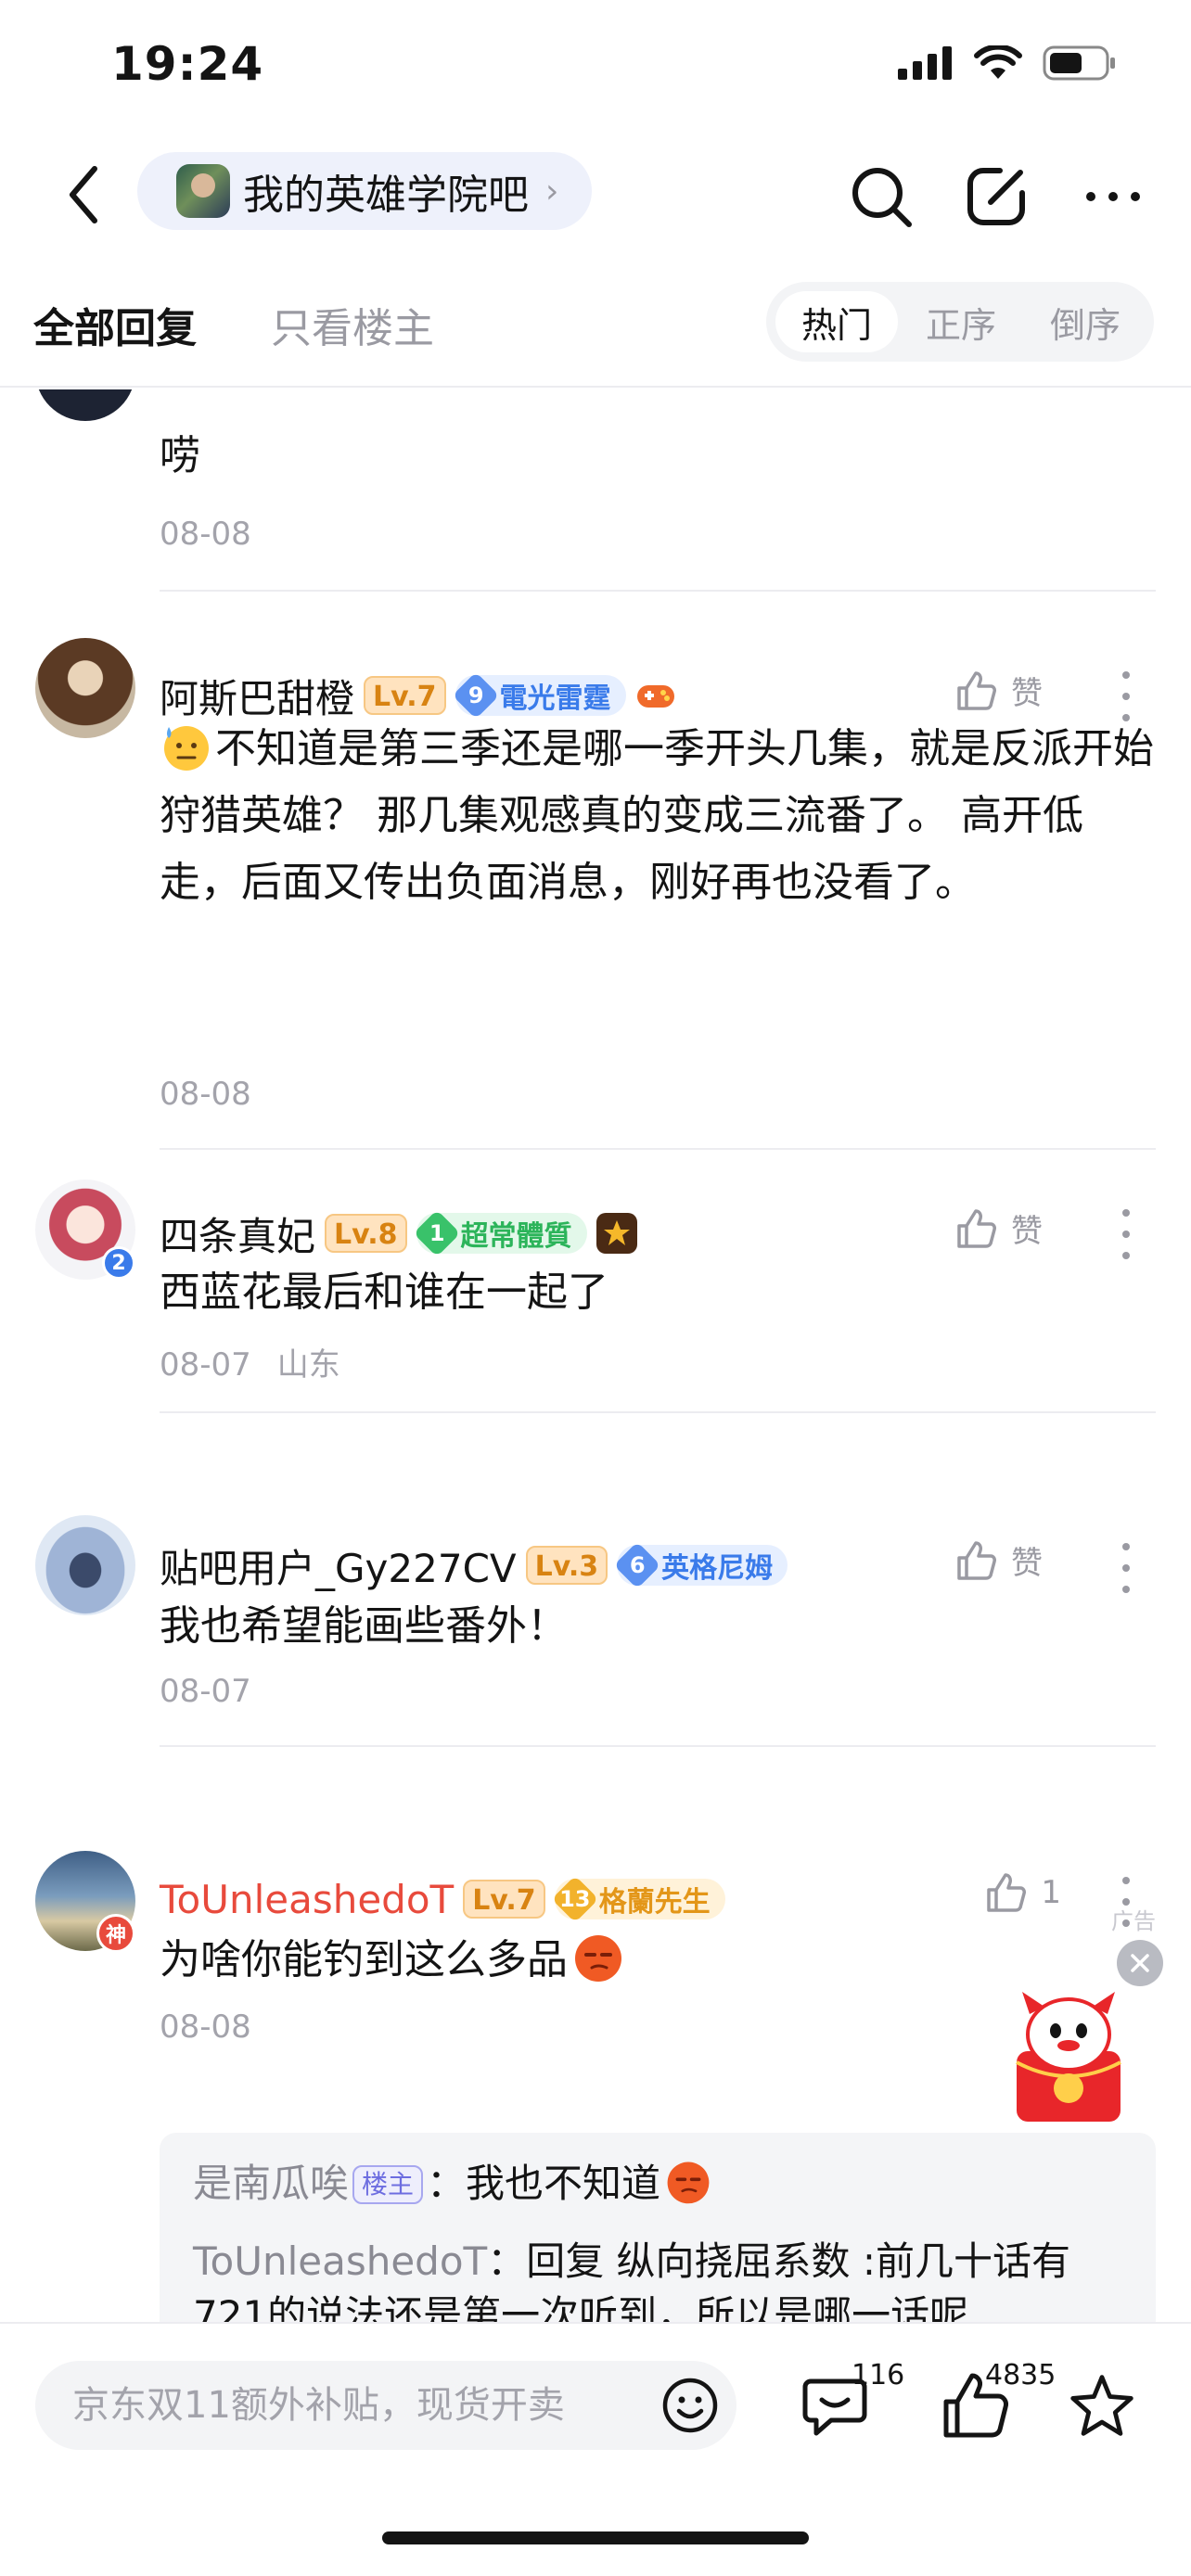 This screenshot has width=1191, height=2576. Describe the element at coordinates (115, 324) in the screenshot. I see `tab-all-replies: 全部回复` at that location.